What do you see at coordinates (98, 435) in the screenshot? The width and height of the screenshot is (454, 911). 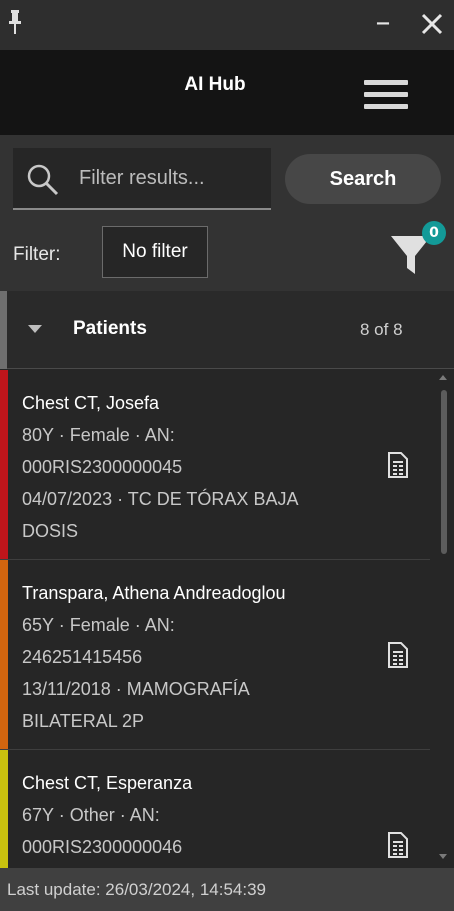 I see `patient-demographics: 80Y · Female · AN:` at bounding box center [98, 435].